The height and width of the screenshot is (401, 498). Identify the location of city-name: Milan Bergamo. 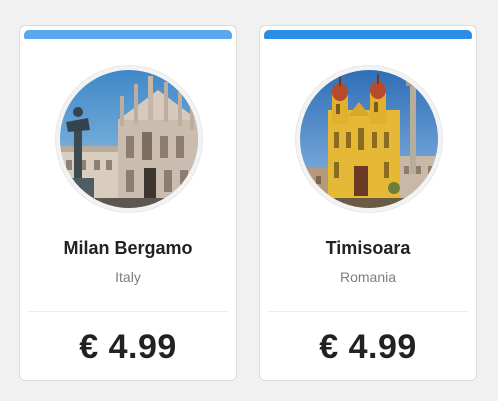
(128, 248).